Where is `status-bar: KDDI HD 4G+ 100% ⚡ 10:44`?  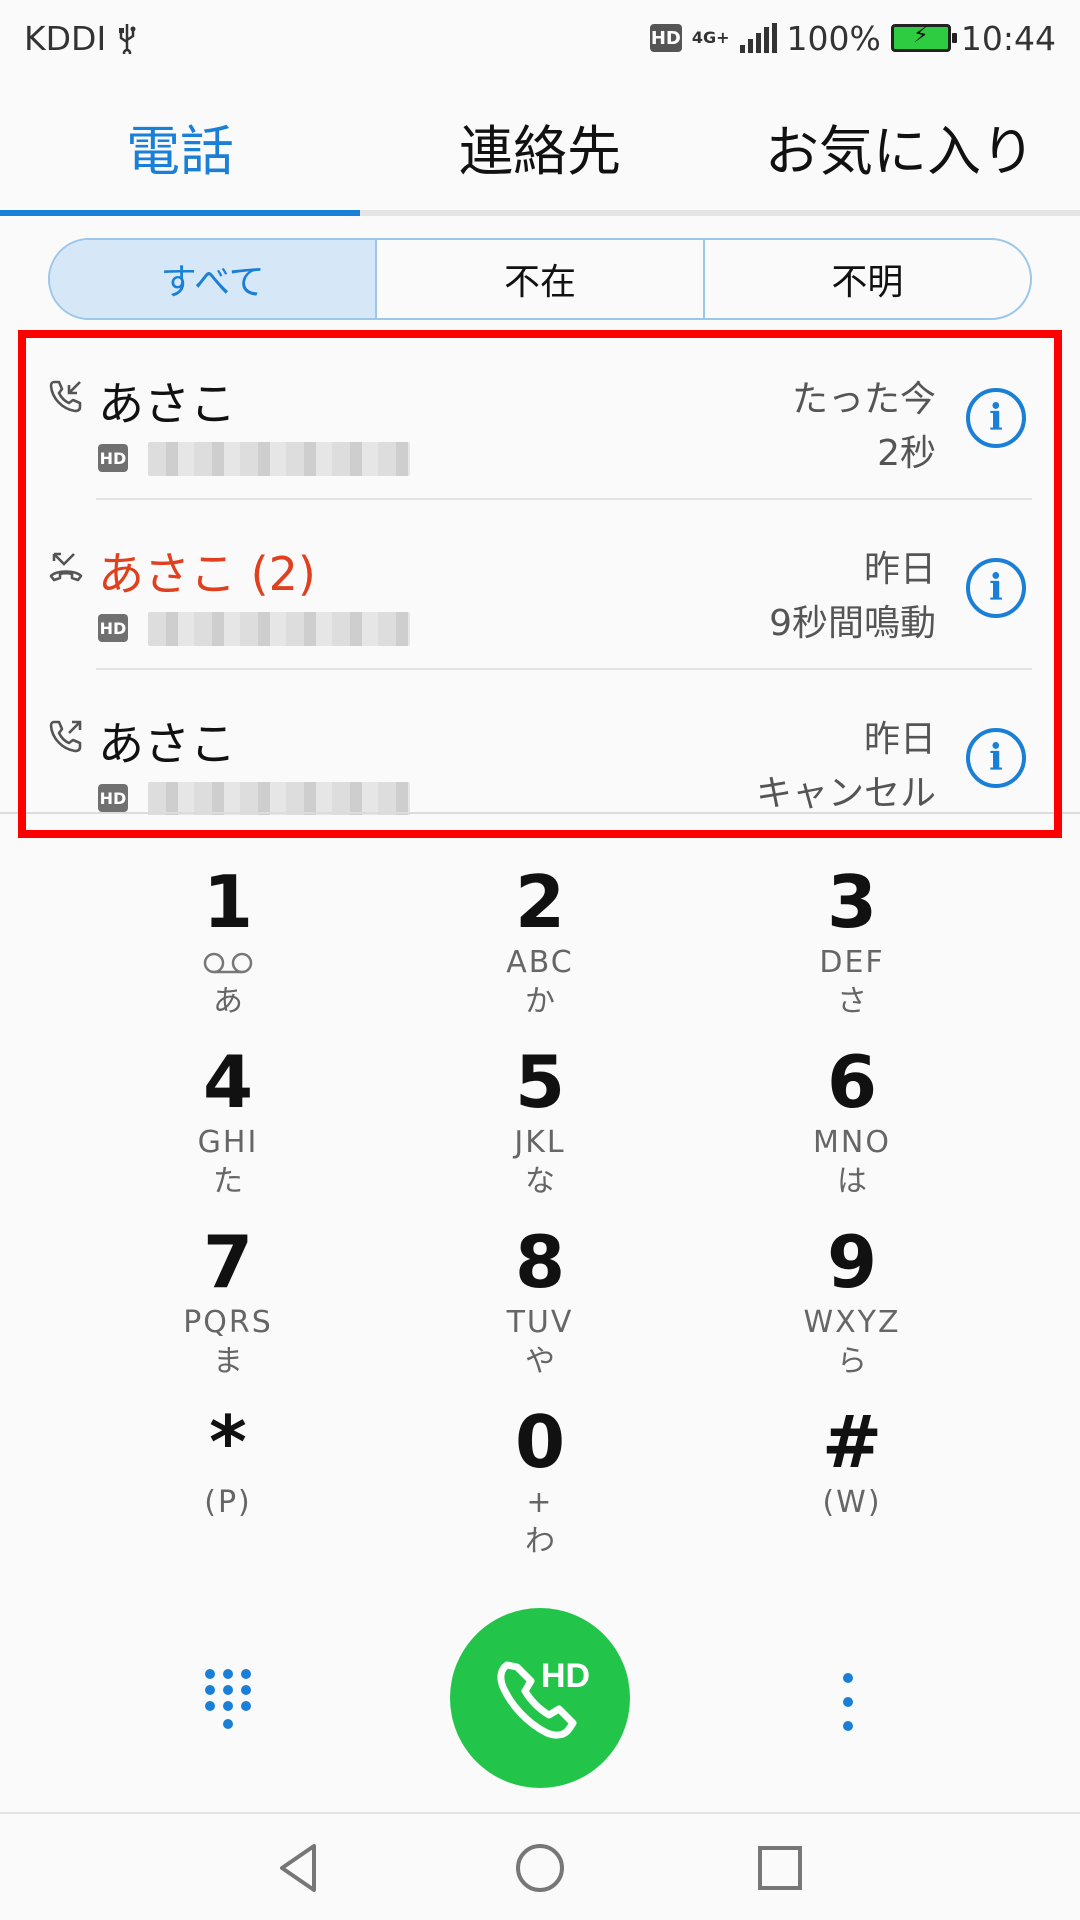 status-bar: KDDI HD 4G+ 100% ⚡ 10:44 is located at coordinates (540, 38).